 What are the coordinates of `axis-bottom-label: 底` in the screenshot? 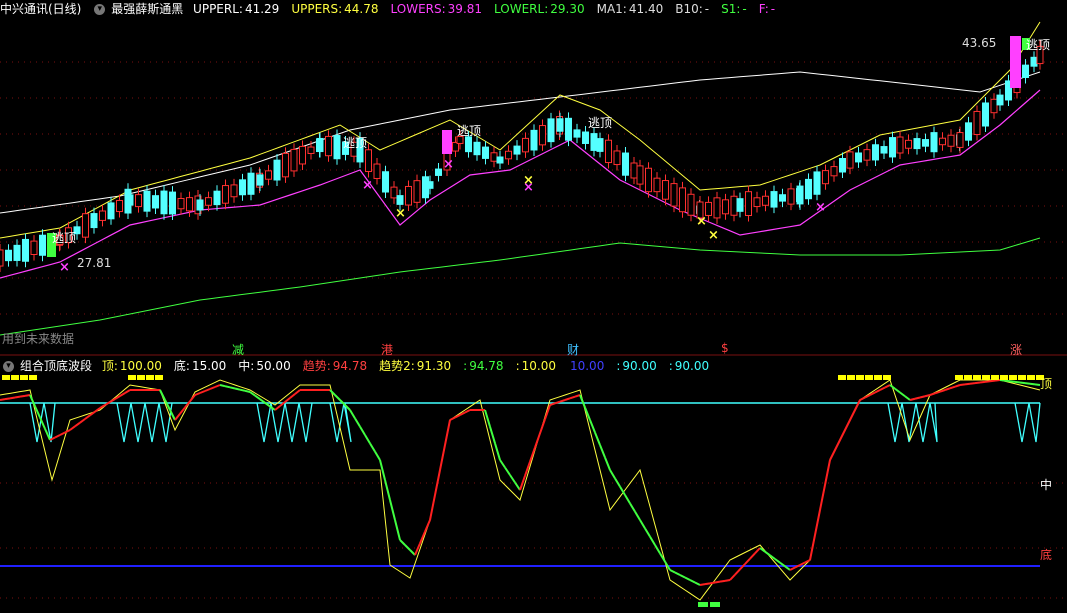 It's located at (1046, 555).